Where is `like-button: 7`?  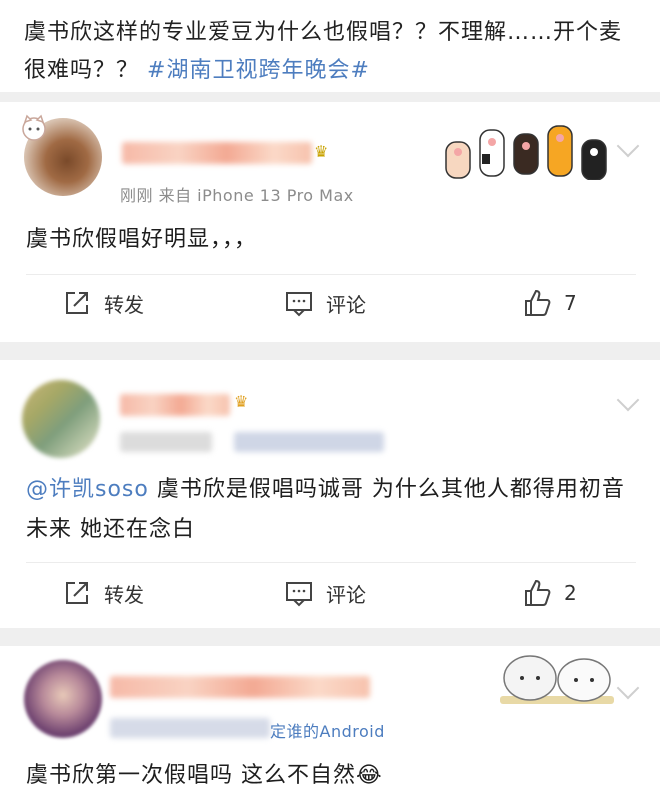
like-button: 7 is located at coordinates (549, 303).